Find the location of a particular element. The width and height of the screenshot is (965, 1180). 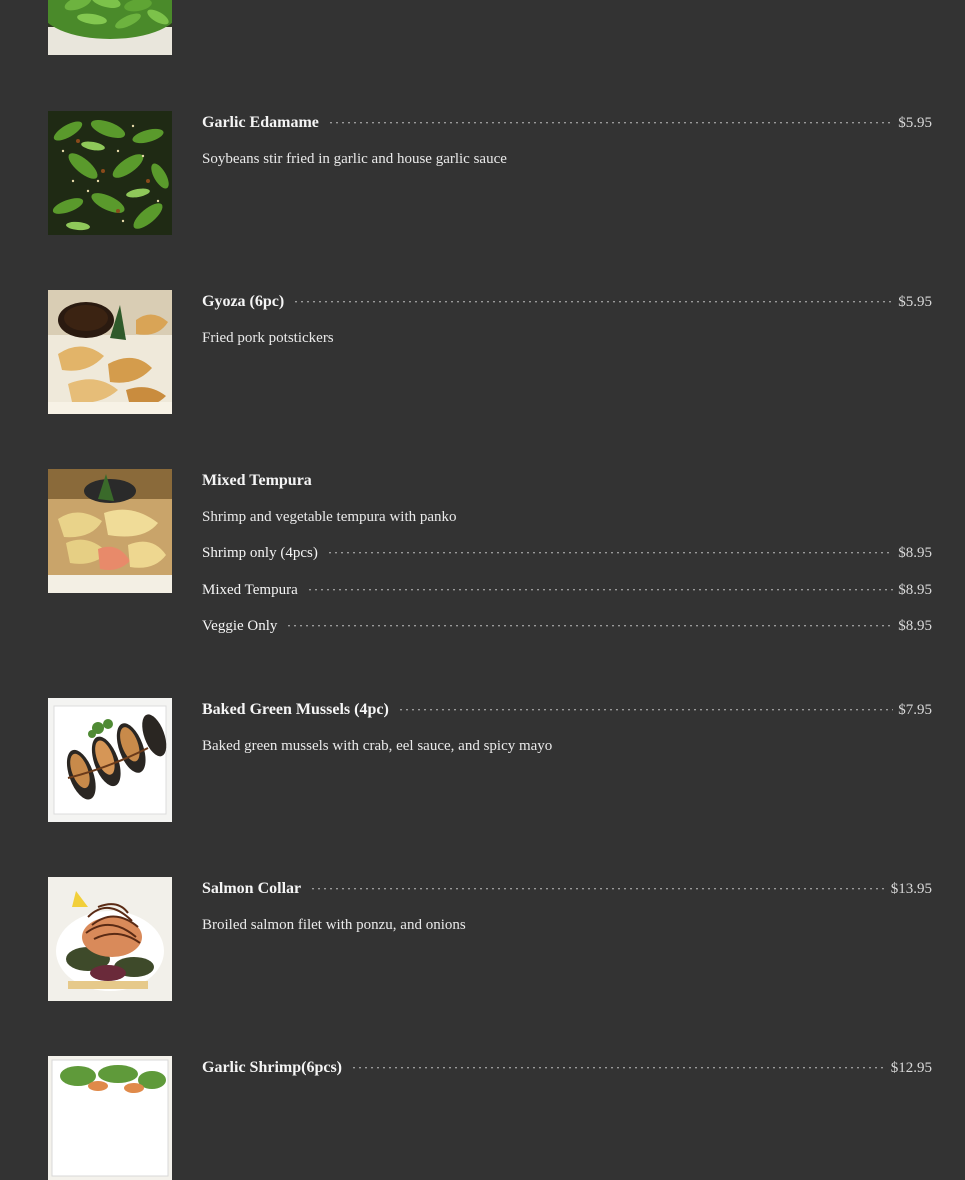

menu-item-name: Salmon Collar is located at coordinates (251, 889).